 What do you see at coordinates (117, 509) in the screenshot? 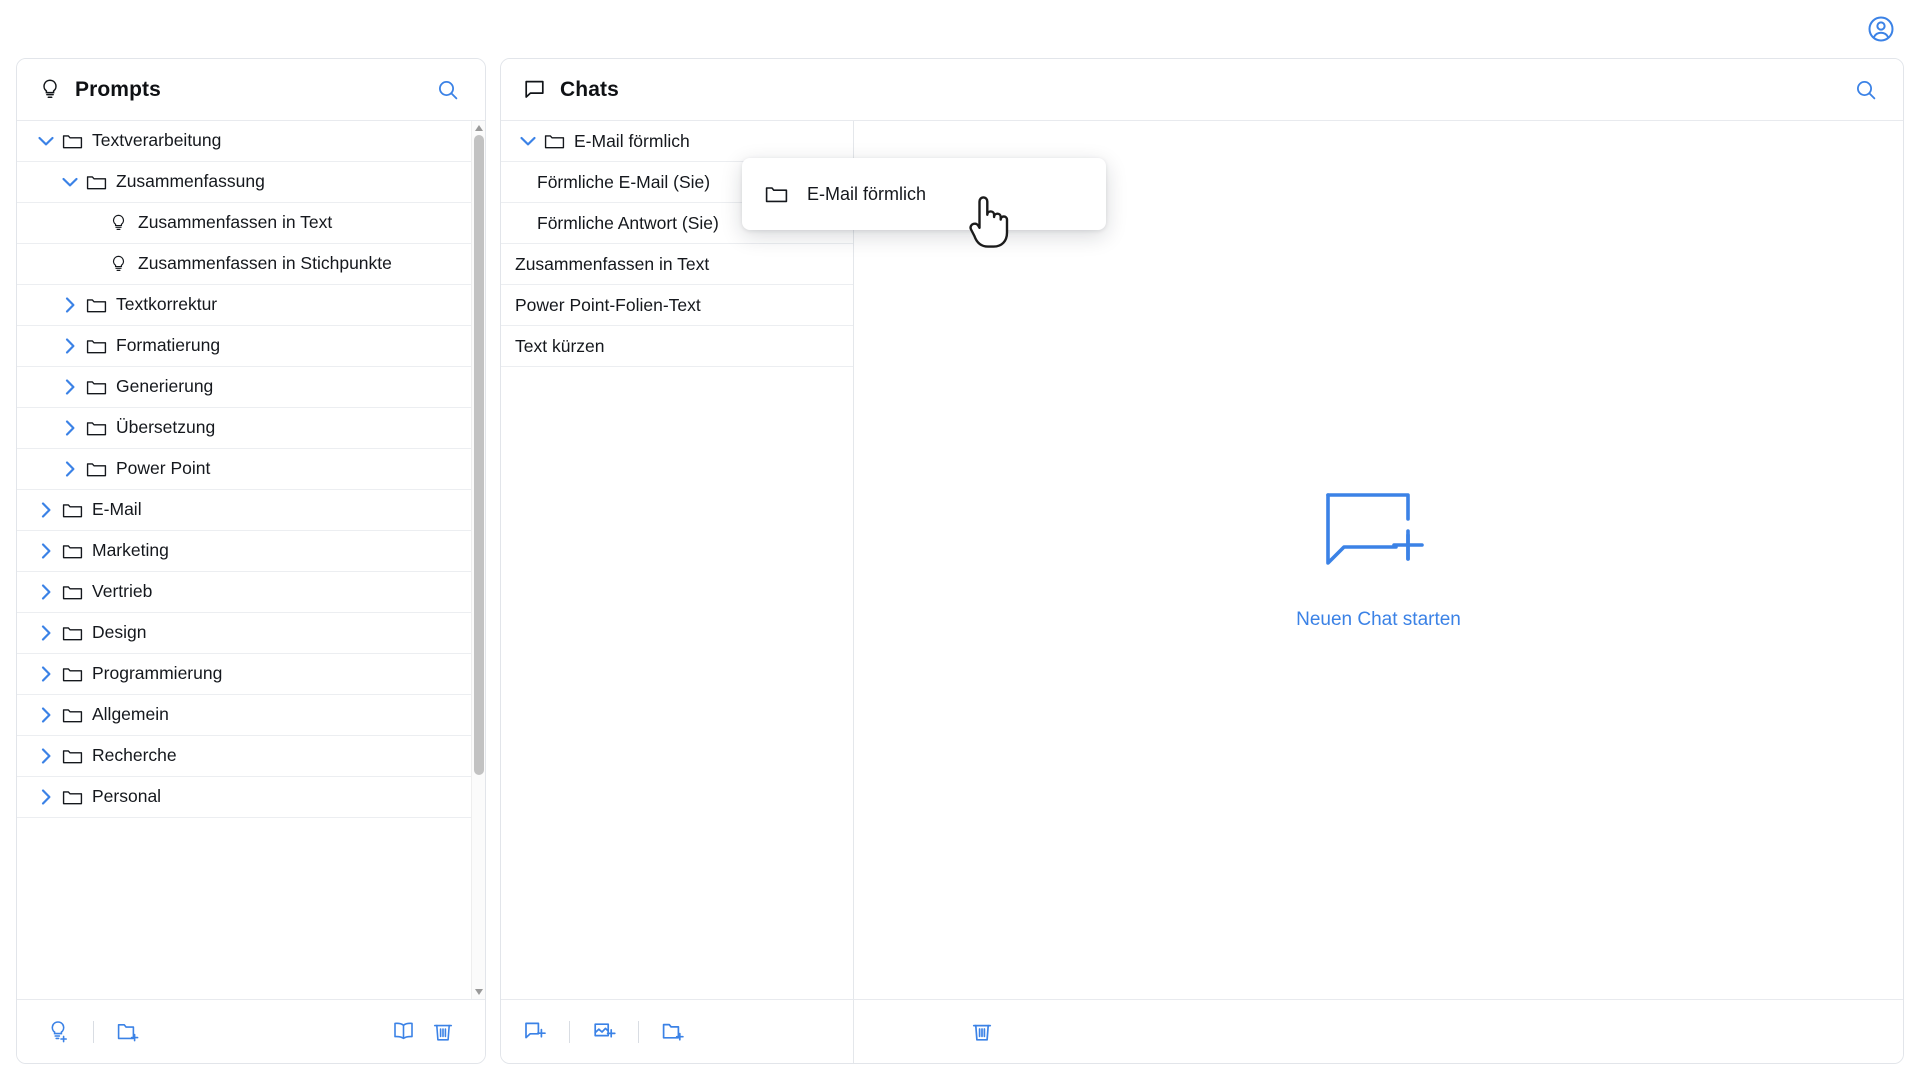
I see `prompts-tree-row-label: E-Mail` at bounding box center [117, 509].